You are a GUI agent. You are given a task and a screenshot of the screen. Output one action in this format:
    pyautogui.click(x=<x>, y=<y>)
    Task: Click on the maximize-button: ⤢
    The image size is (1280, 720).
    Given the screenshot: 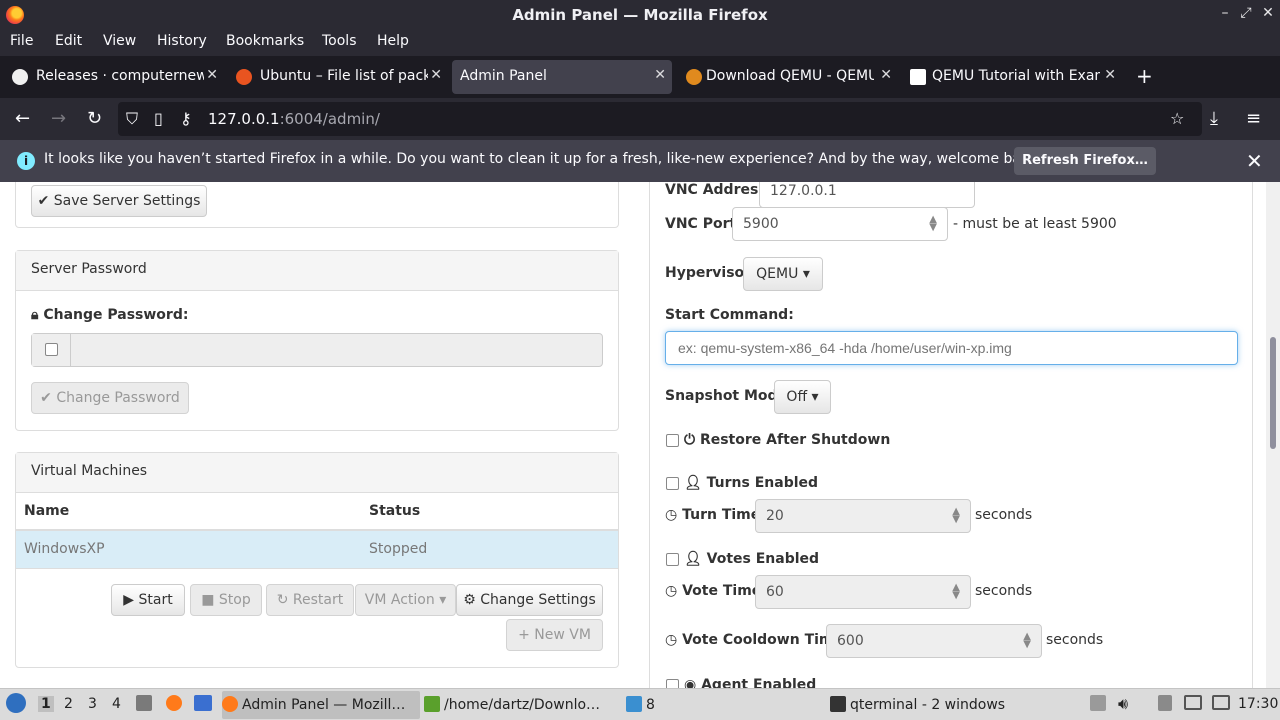 What is the action you would take?
    pyautogui.click(x=1246, y=13)
    